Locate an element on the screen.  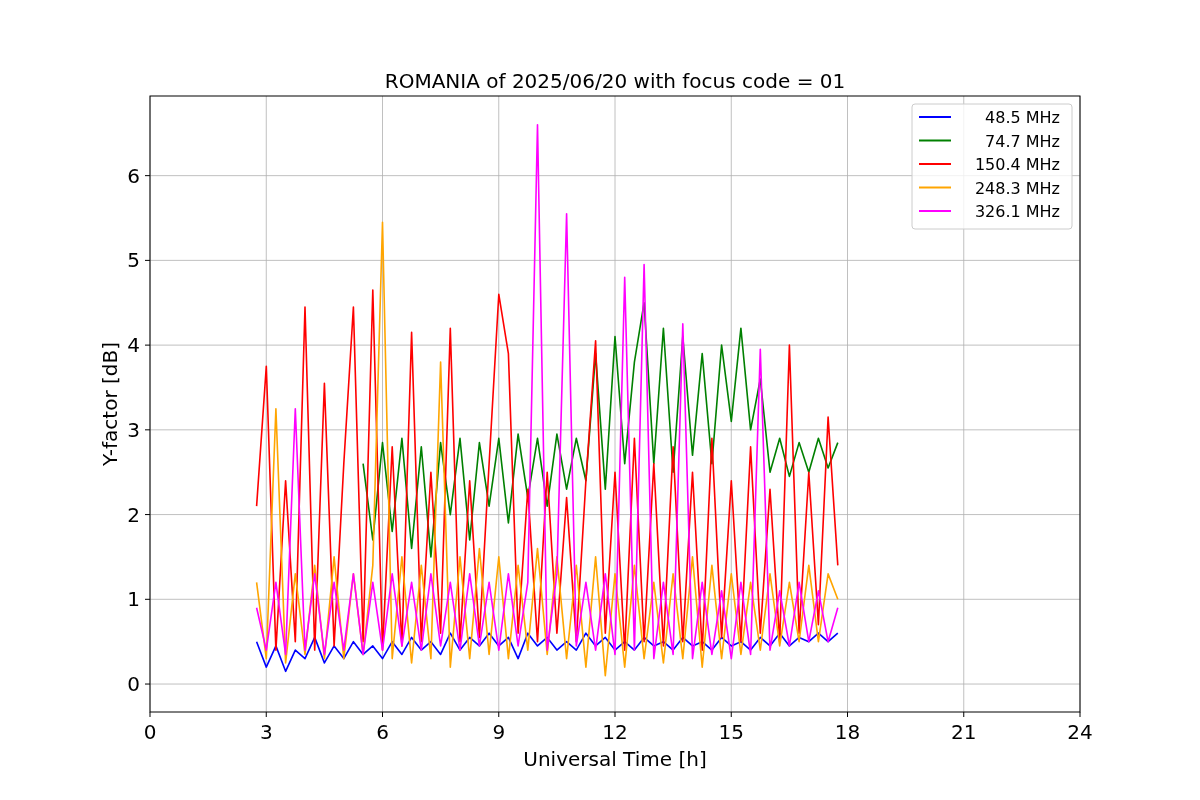
chart-title: ROMANIA of 2025/06/20 with focus code = 01 is located at coordinates (615, 81).